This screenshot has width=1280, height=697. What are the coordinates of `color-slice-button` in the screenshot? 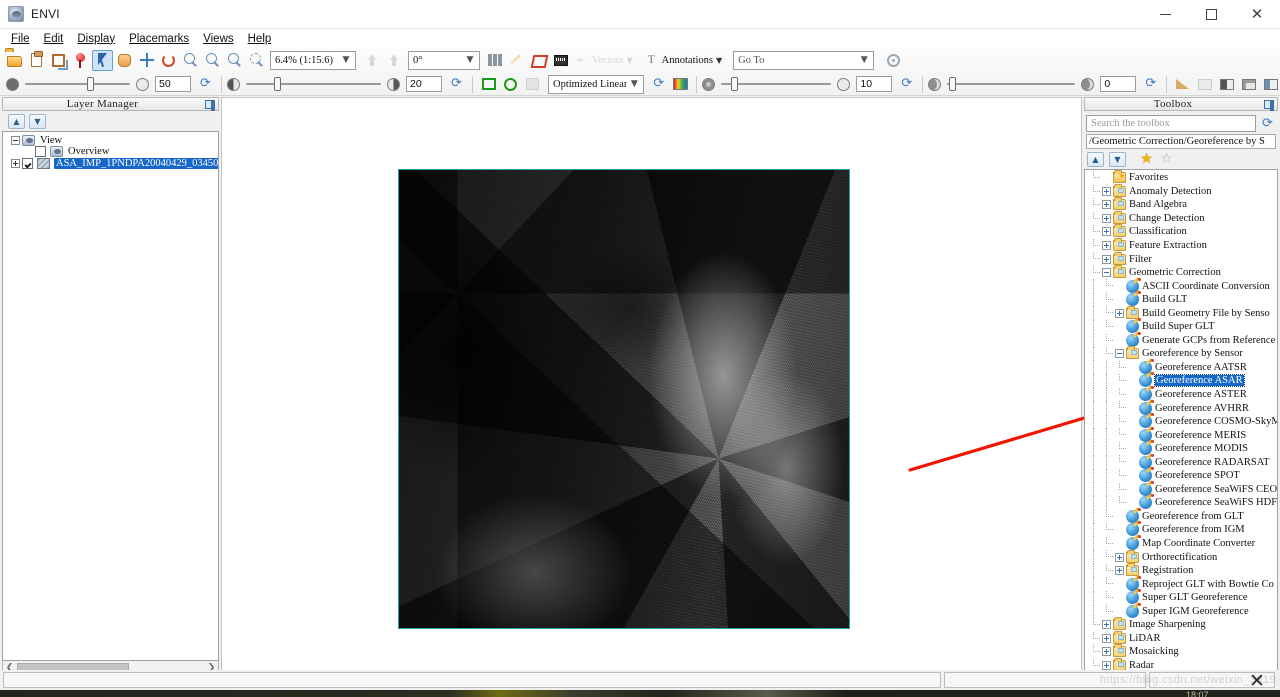 It's located at (560, 60).